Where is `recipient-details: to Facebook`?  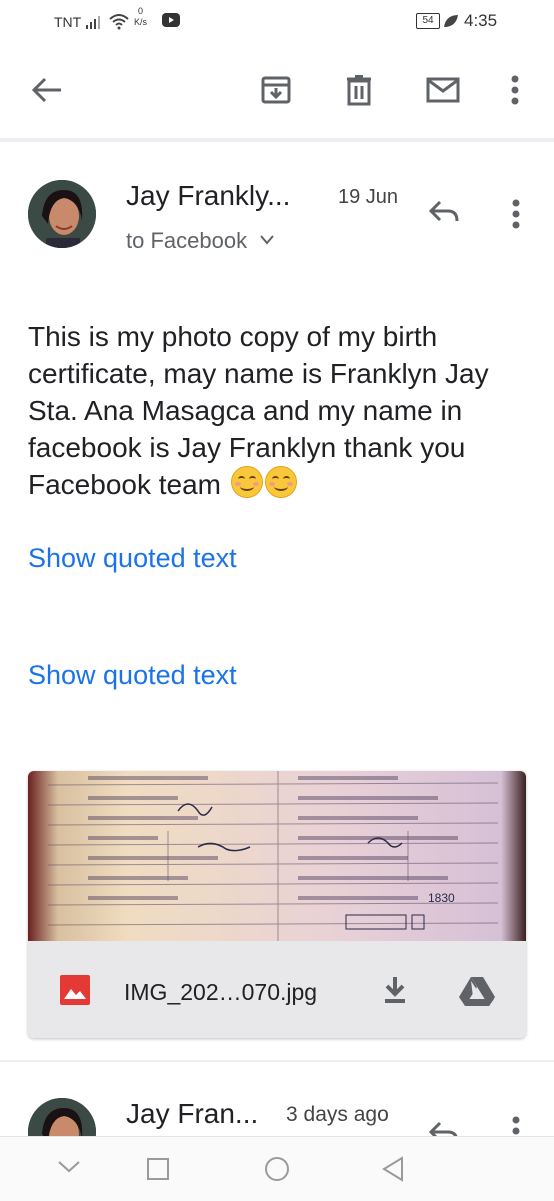
recipient-details: to Facebook is located at coordinates (200, 241).